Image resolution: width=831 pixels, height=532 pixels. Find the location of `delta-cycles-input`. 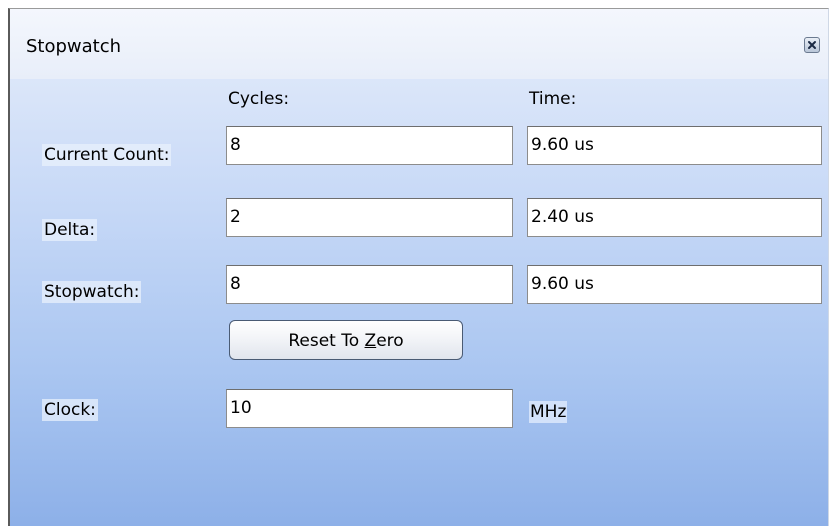

delta-cycles-input is located at coordinates (371, 217).